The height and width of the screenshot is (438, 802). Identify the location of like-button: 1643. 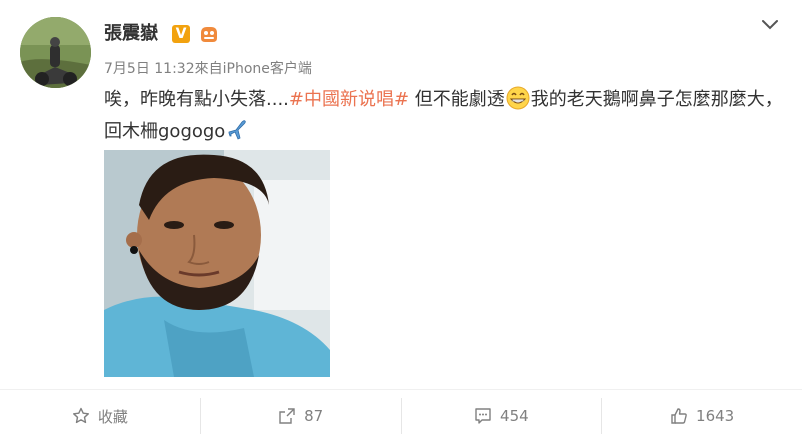
(702, 416).